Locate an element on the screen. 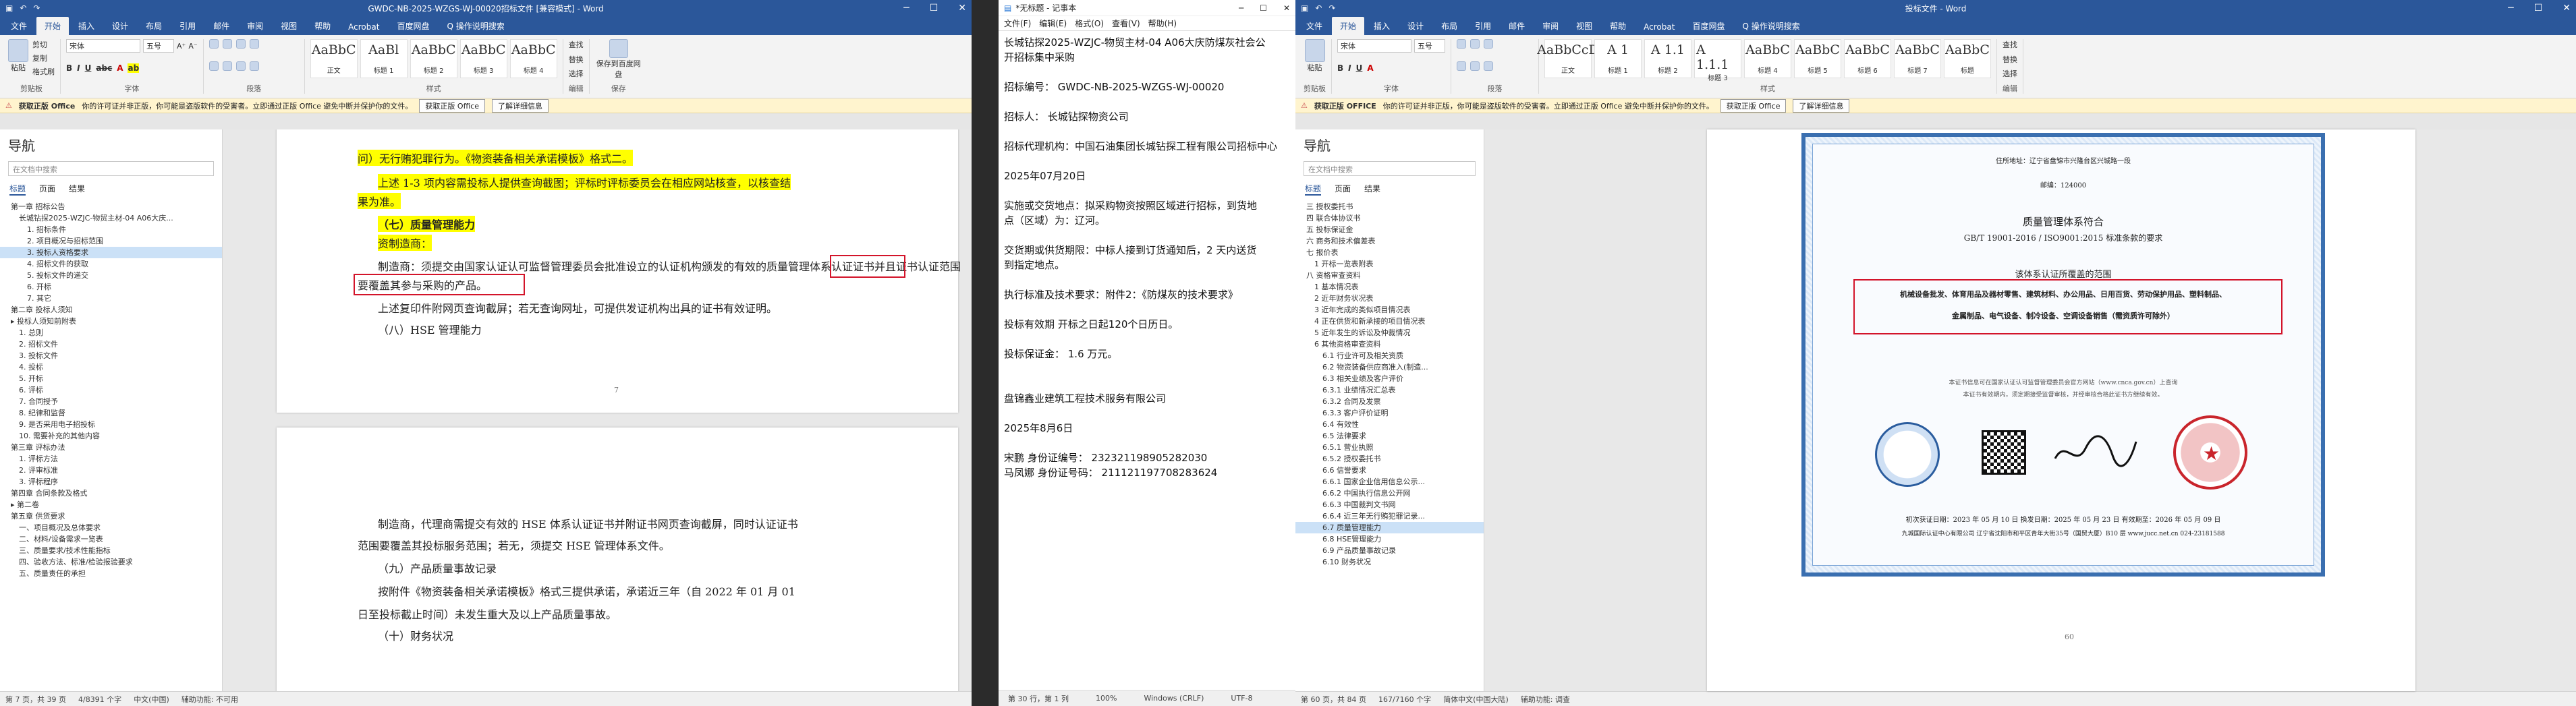 The image size is (2576, 706). close-icon: ✕ is located at coordinates (2567, 8).